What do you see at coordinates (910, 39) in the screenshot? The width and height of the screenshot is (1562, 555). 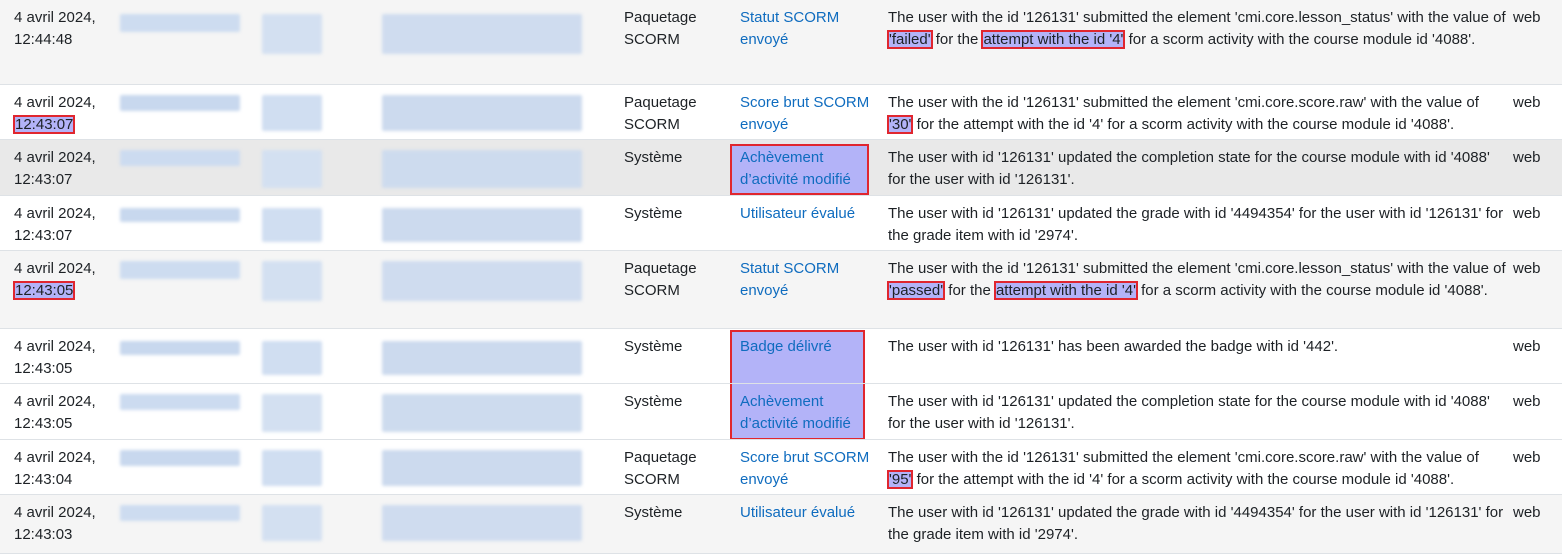 I see `highlight-value: 'failed'` at bounding box center [910, 39].